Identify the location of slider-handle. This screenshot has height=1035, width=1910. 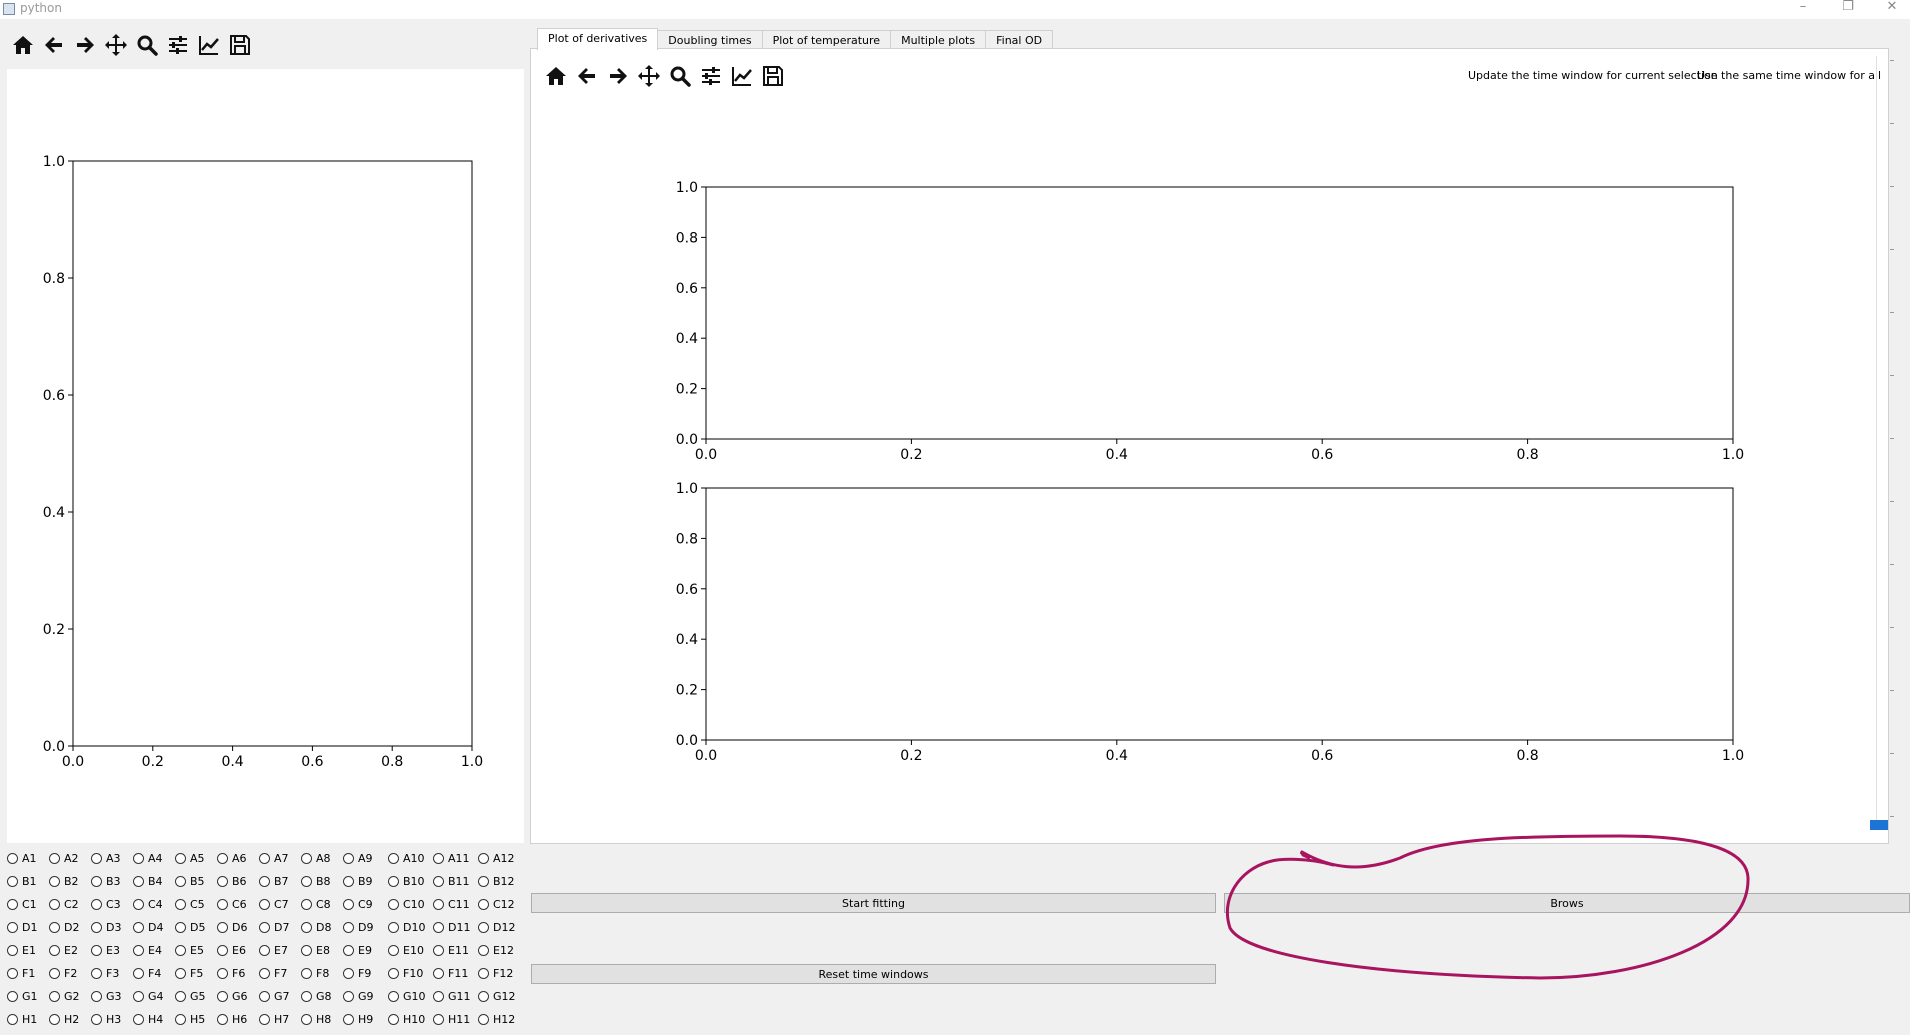
(1879, 825).